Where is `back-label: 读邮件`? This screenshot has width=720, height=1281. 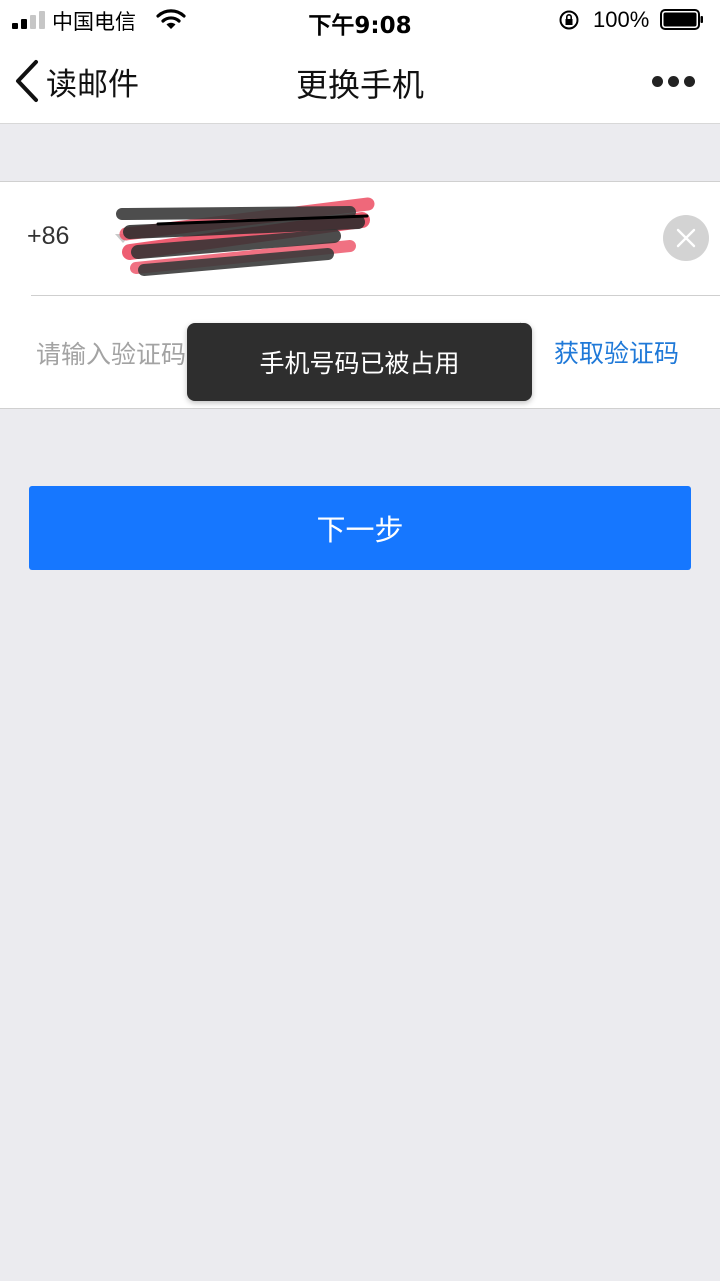
back-label: 读邮件 is located at coordinates (92, 84).